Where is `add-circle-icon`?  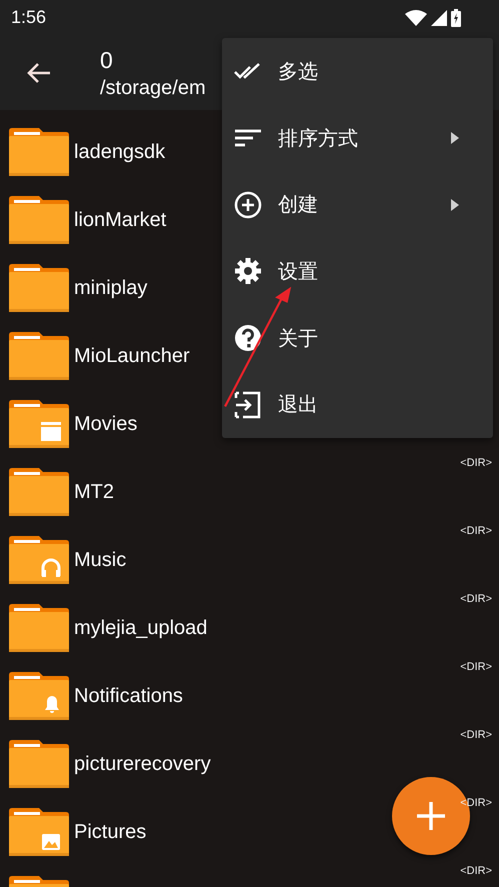 add-circle-icon is located at coordinates (248, 205).